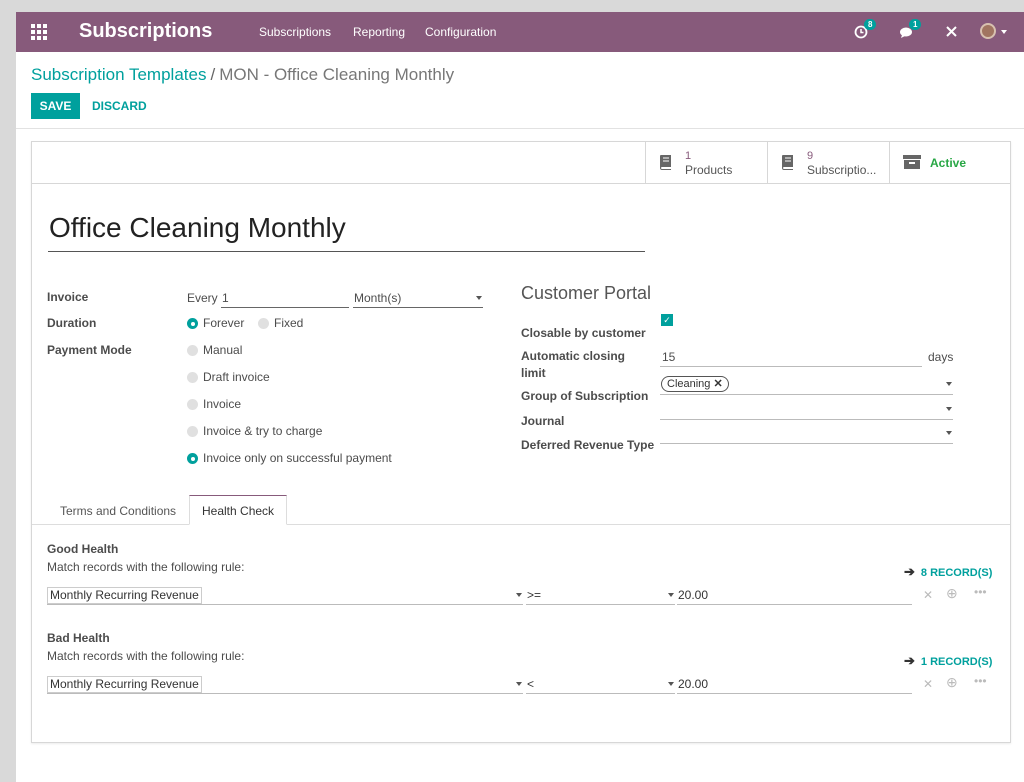  What do you see at coordinates (791, 366) in the screenshot?
I see `auto-close-underline` at bounding box center [791, 366].